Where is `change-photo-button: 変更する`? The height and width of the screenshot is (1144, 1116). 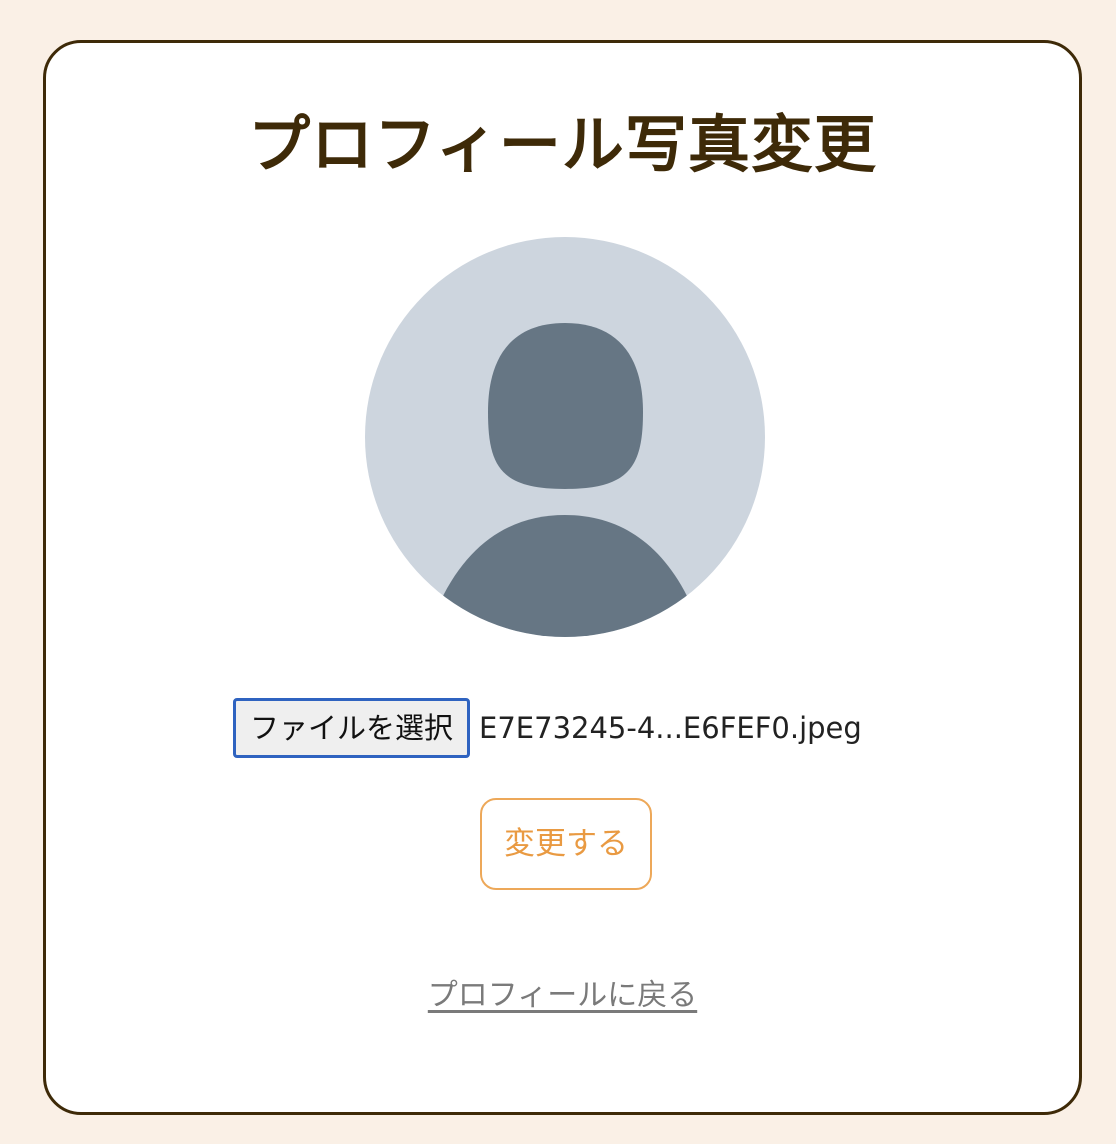
change-photo-button: 変更する is located at coordinates (566, 844).